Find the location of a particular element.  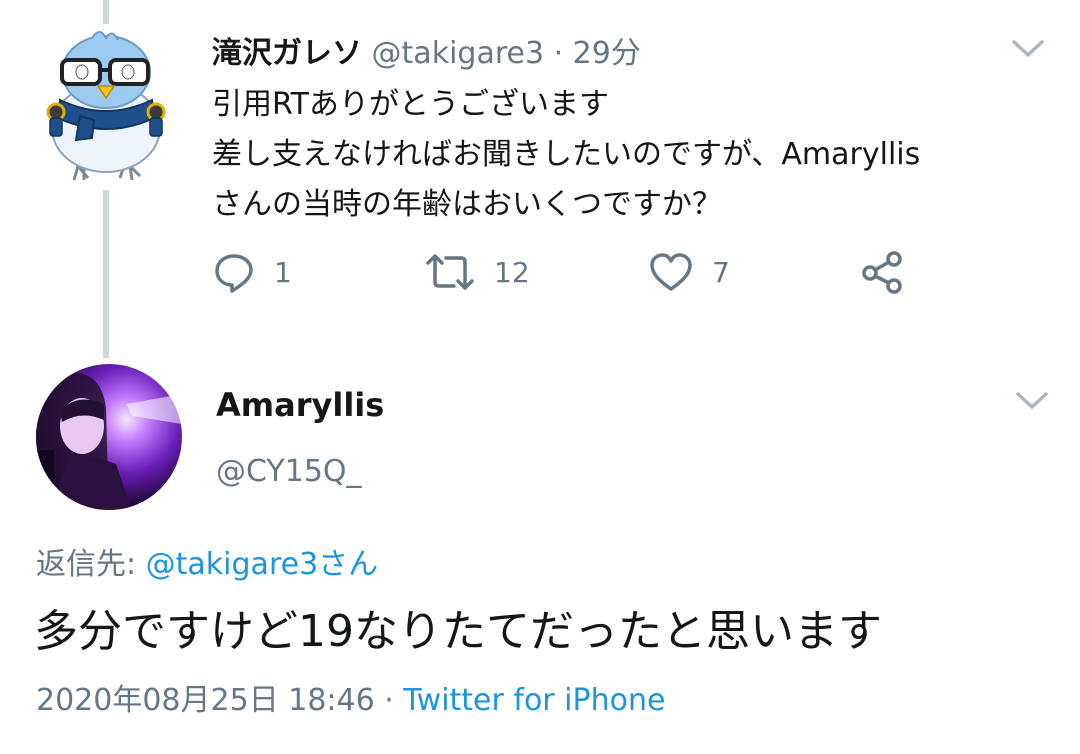

replying-to: 返信先: @takigare3さん is located at coordinates (207, 565).